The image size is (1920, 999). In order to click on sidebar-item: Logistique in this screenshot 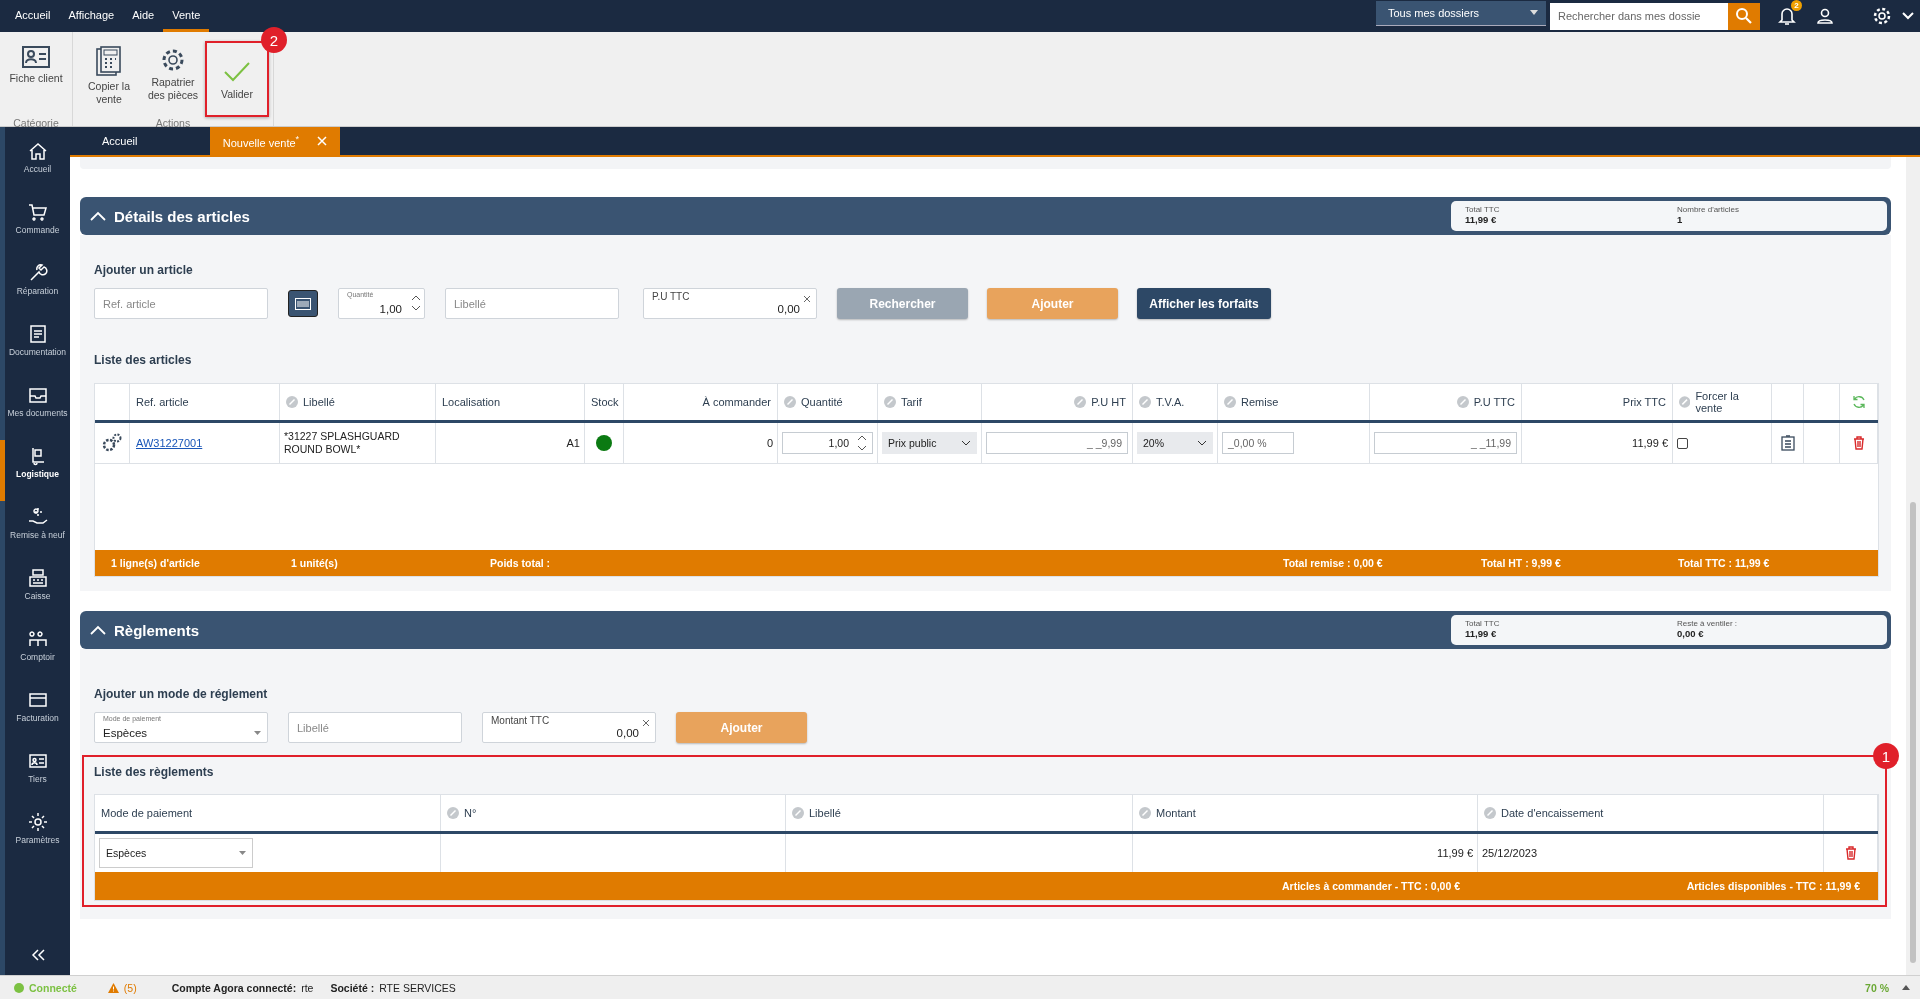, I will do `click(35, 470)`.